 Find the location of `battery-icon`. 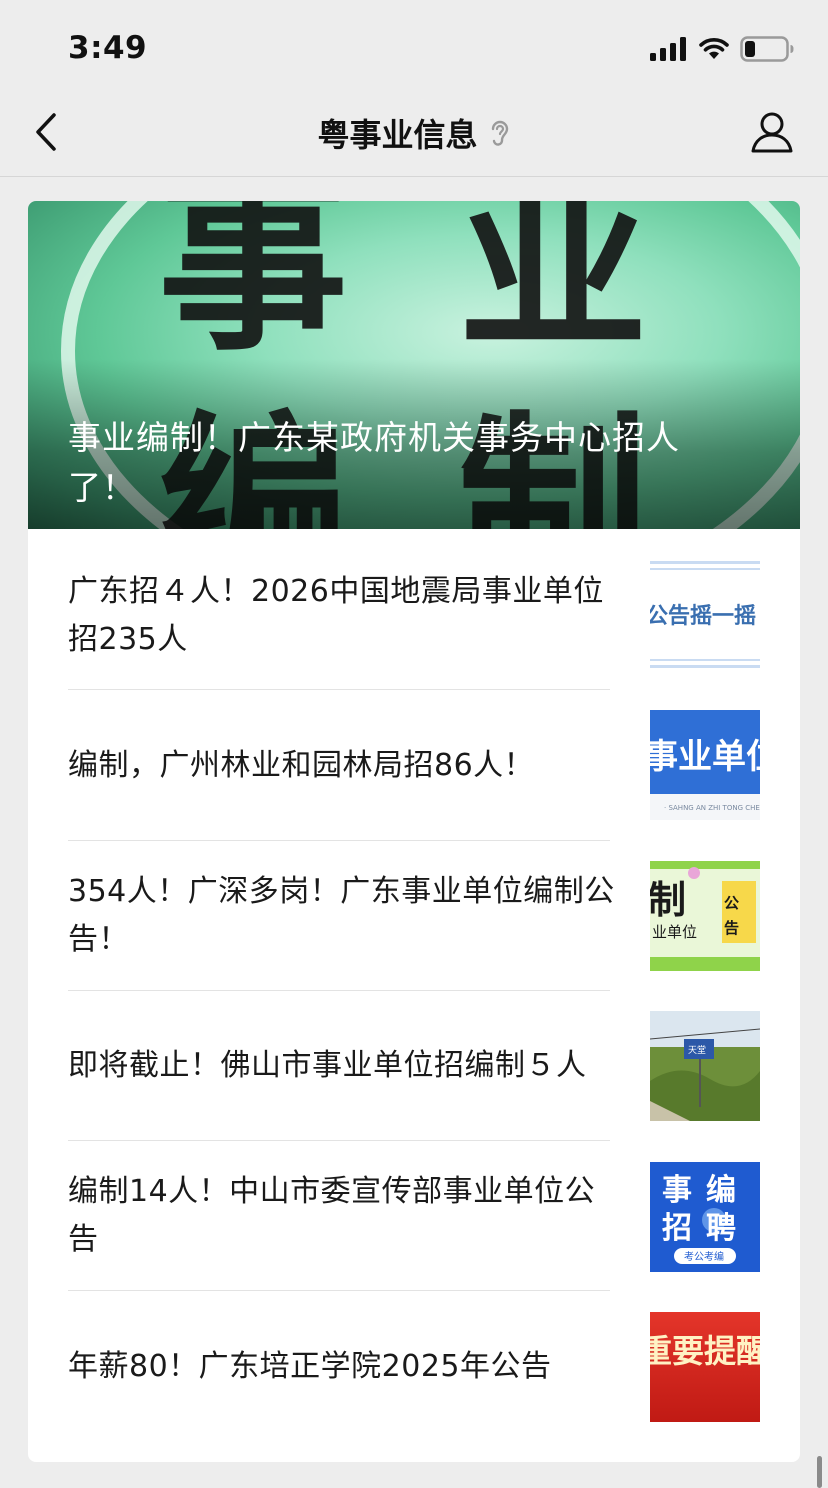

battery-icon is located at coordinates (767, 49).